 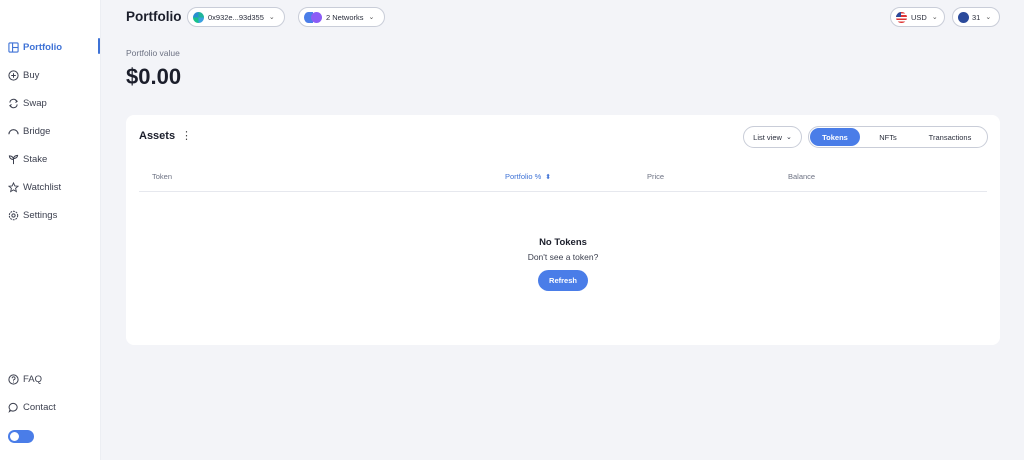 I want to click on sidebar-item-buy: Buy, so click(x=54, y=75).